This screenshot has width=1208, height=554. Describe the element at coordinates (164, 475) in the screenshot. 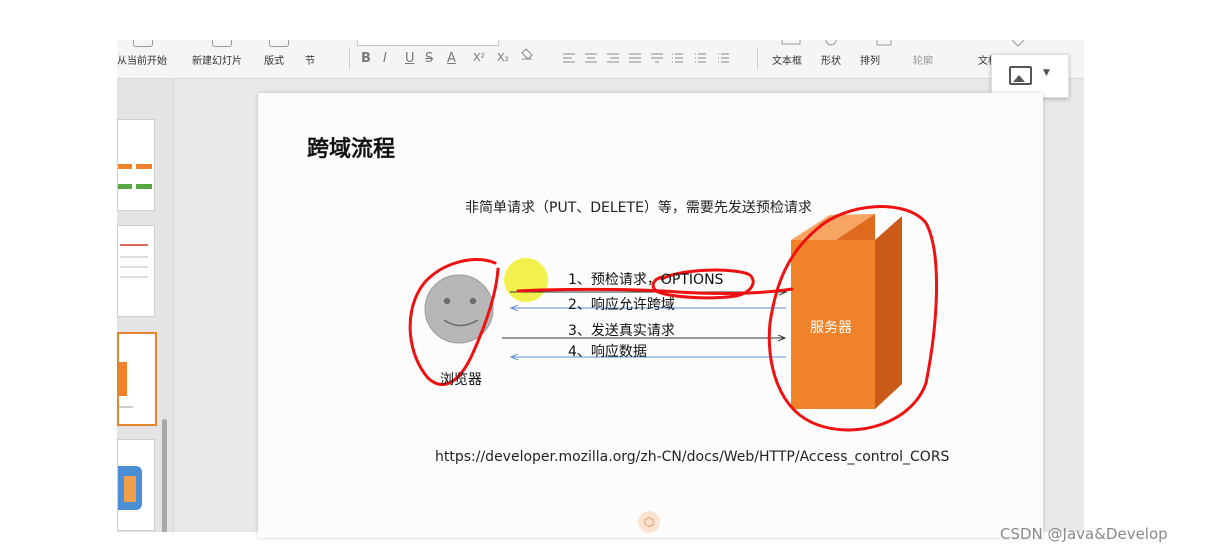

I see `thumbnail-scrollbar` at that location.